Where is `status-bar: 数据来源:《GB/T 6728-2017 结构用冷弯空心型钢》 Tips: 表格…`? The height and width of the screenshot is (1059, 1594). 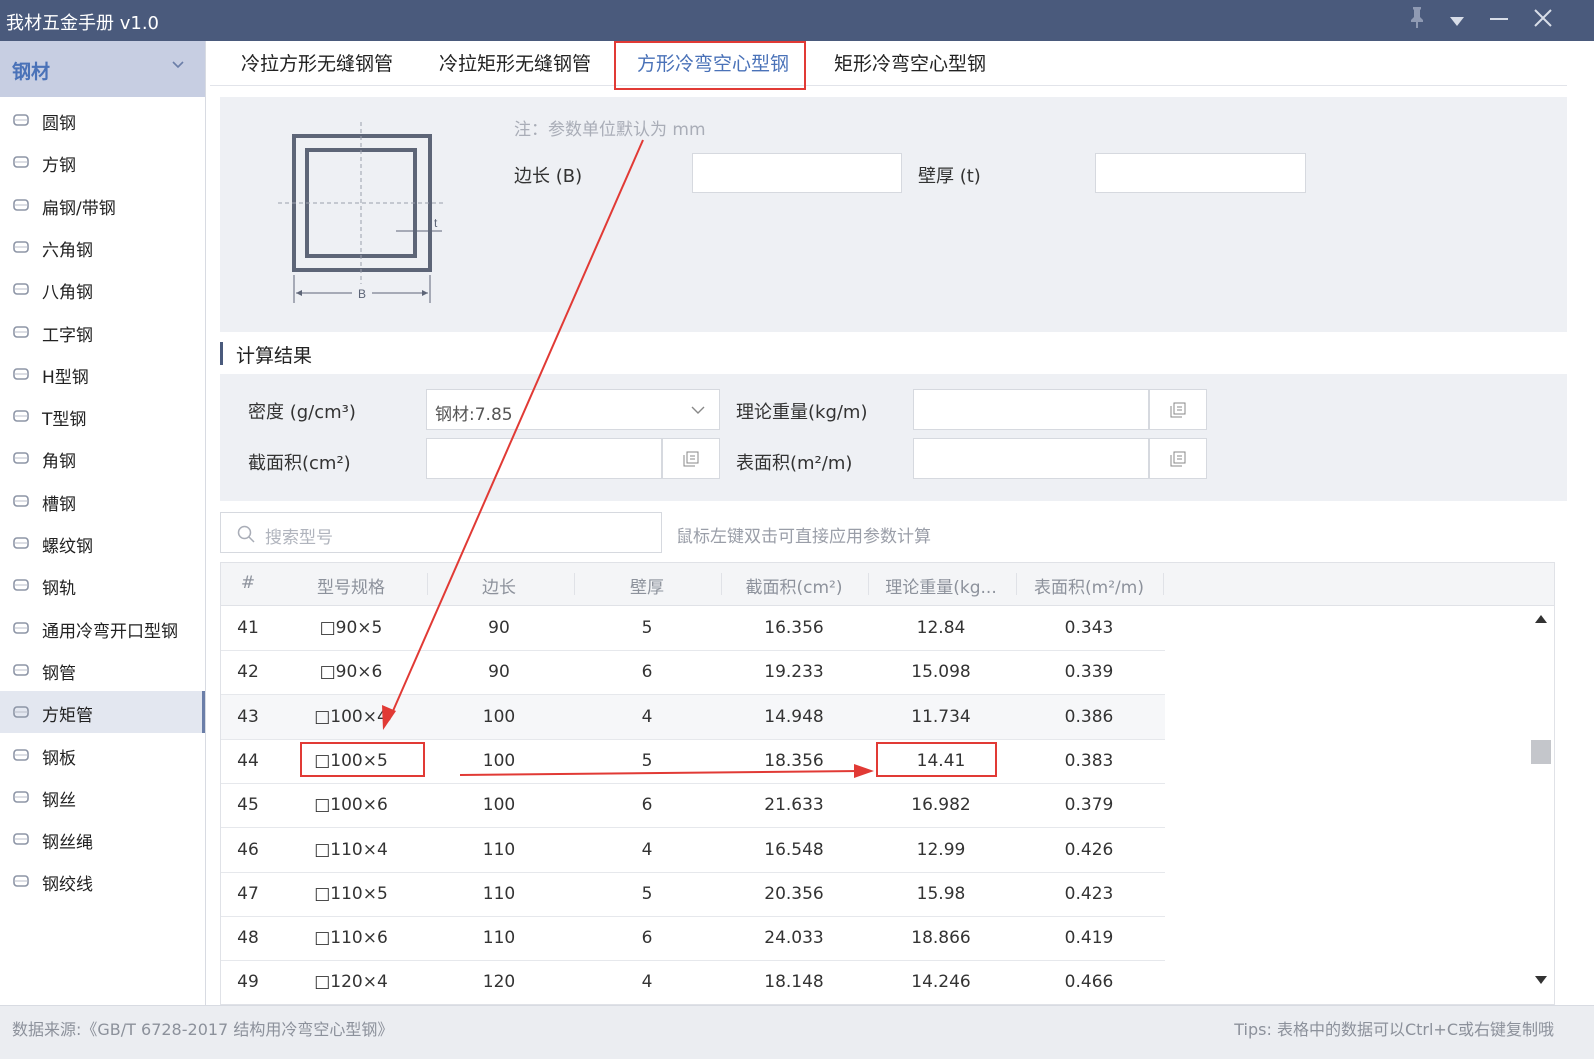
status-bar: 数据来源:《GB/T 6728-2017 结构用冷弯空心型钢》 Tips: 表格… is located at coordinates (797, 1032).